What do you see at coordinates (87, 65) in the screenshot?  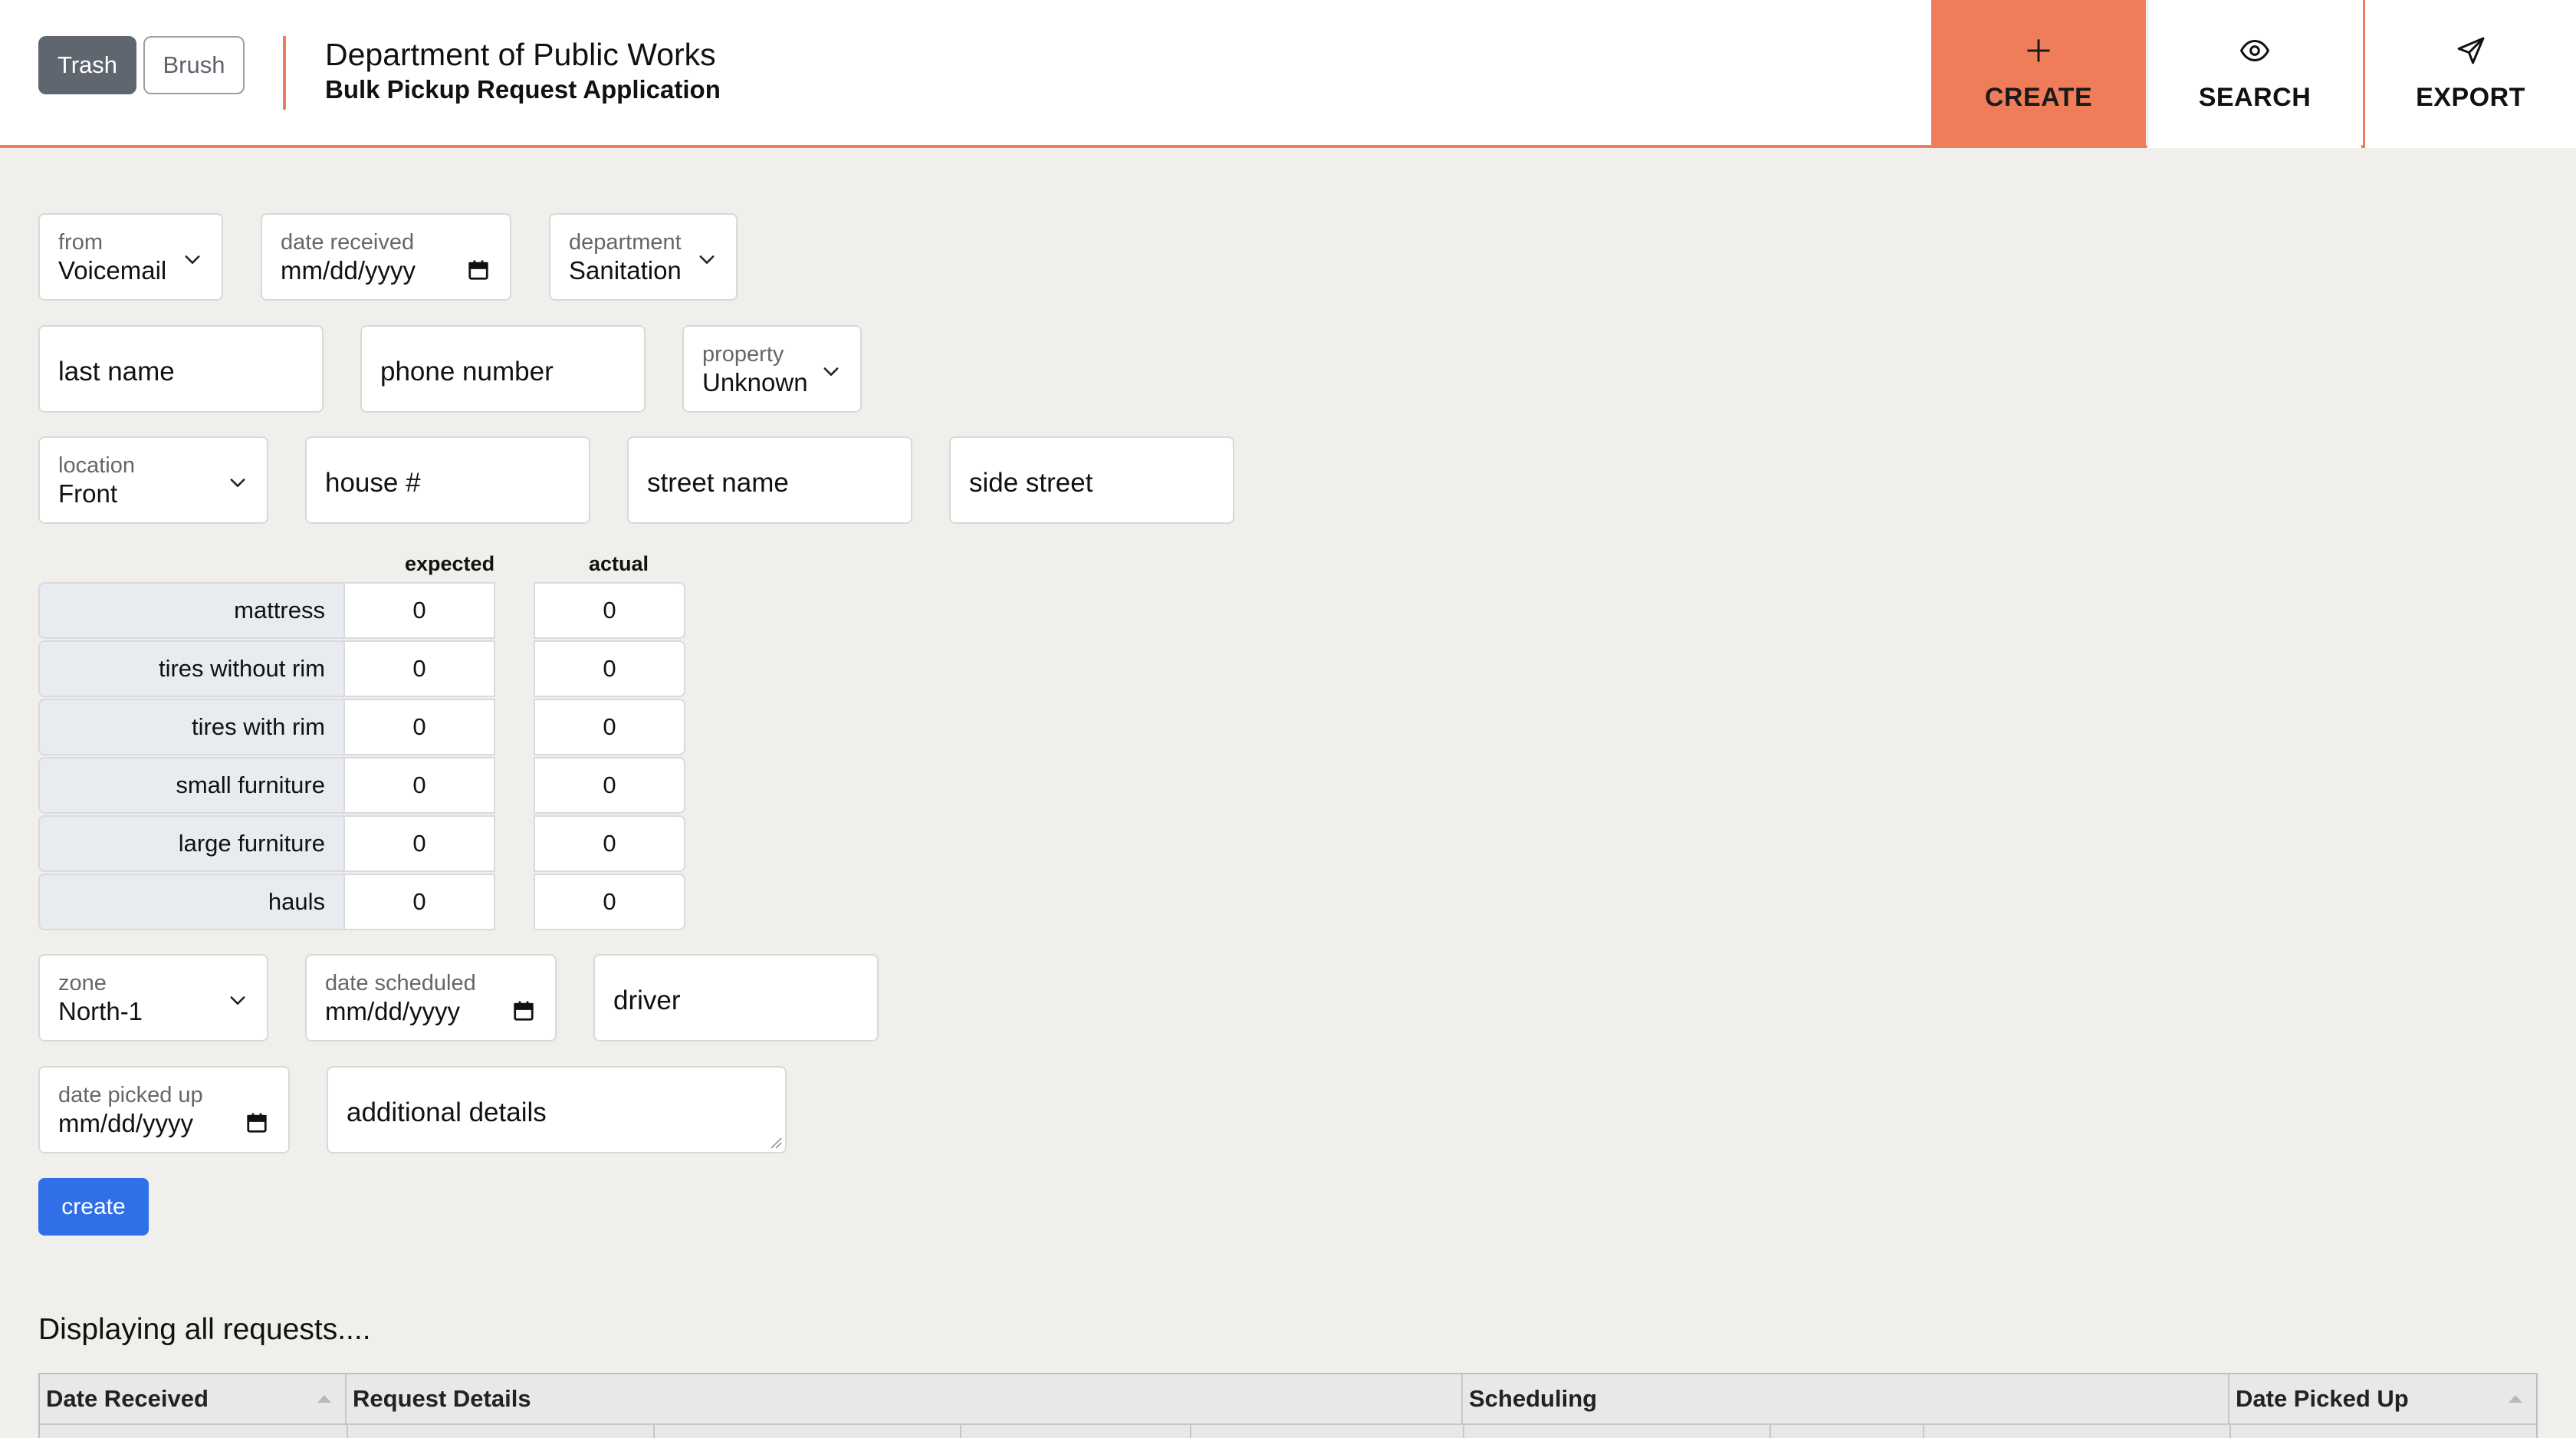 I see `trash-toggle-button: Trash` at bounding box center [87, 65].